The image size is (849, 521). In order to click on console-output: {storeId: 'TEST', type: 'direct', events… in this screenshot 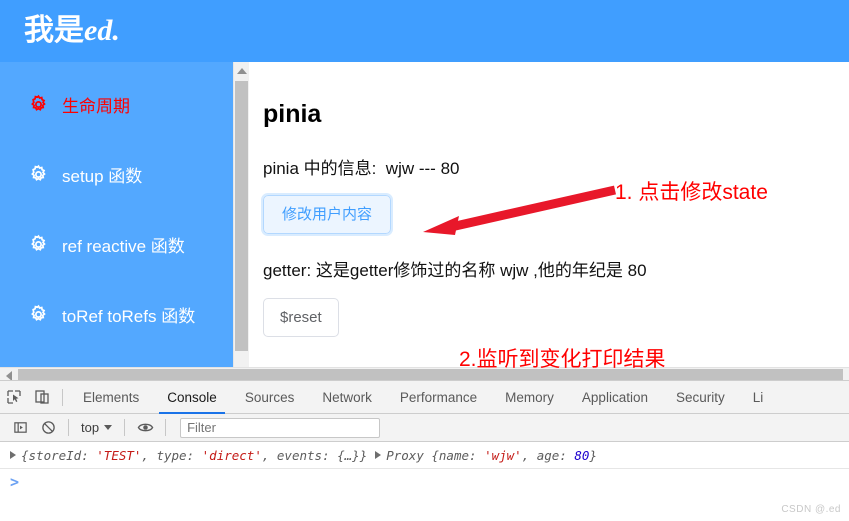, I will do `click(424, 468)`.